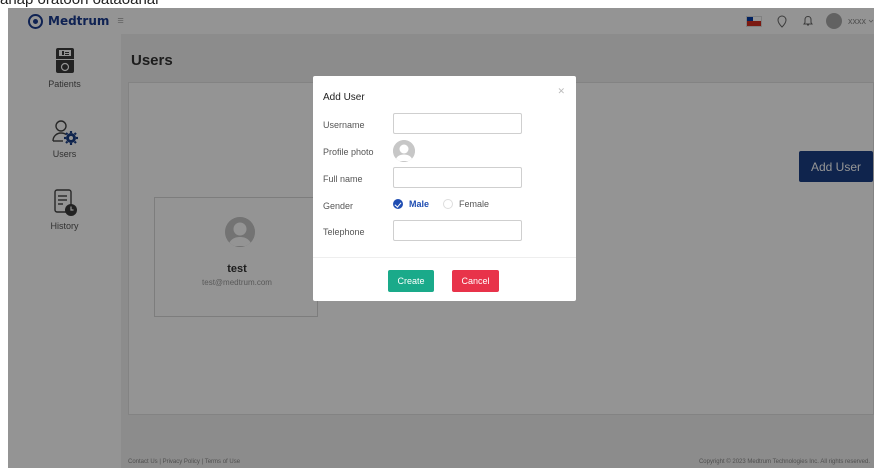 This screenshot has width=874, height=468. What do you see at coordinates (411, 281) in the screenshot?
I see `create-button: Create` at bounding box center [411, 281].